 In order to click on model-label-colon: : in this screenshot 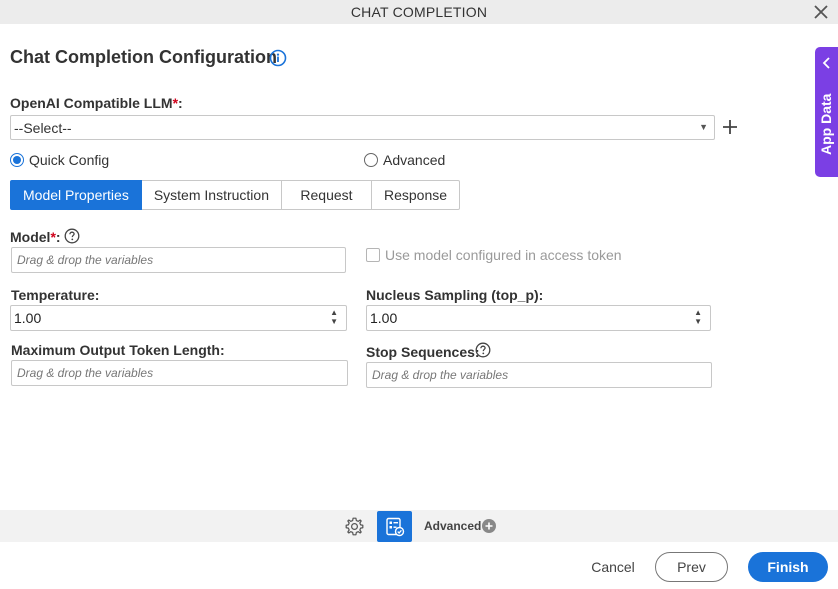, I will do `click(58, 237)`.